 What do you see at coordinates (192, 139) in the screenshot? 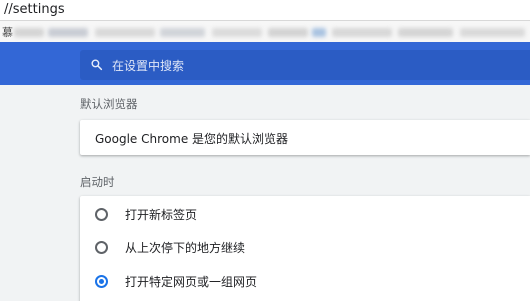
I see `default-browser-status: Google Chrome 是您的默认浏览器` at bounding box center [192, 139].